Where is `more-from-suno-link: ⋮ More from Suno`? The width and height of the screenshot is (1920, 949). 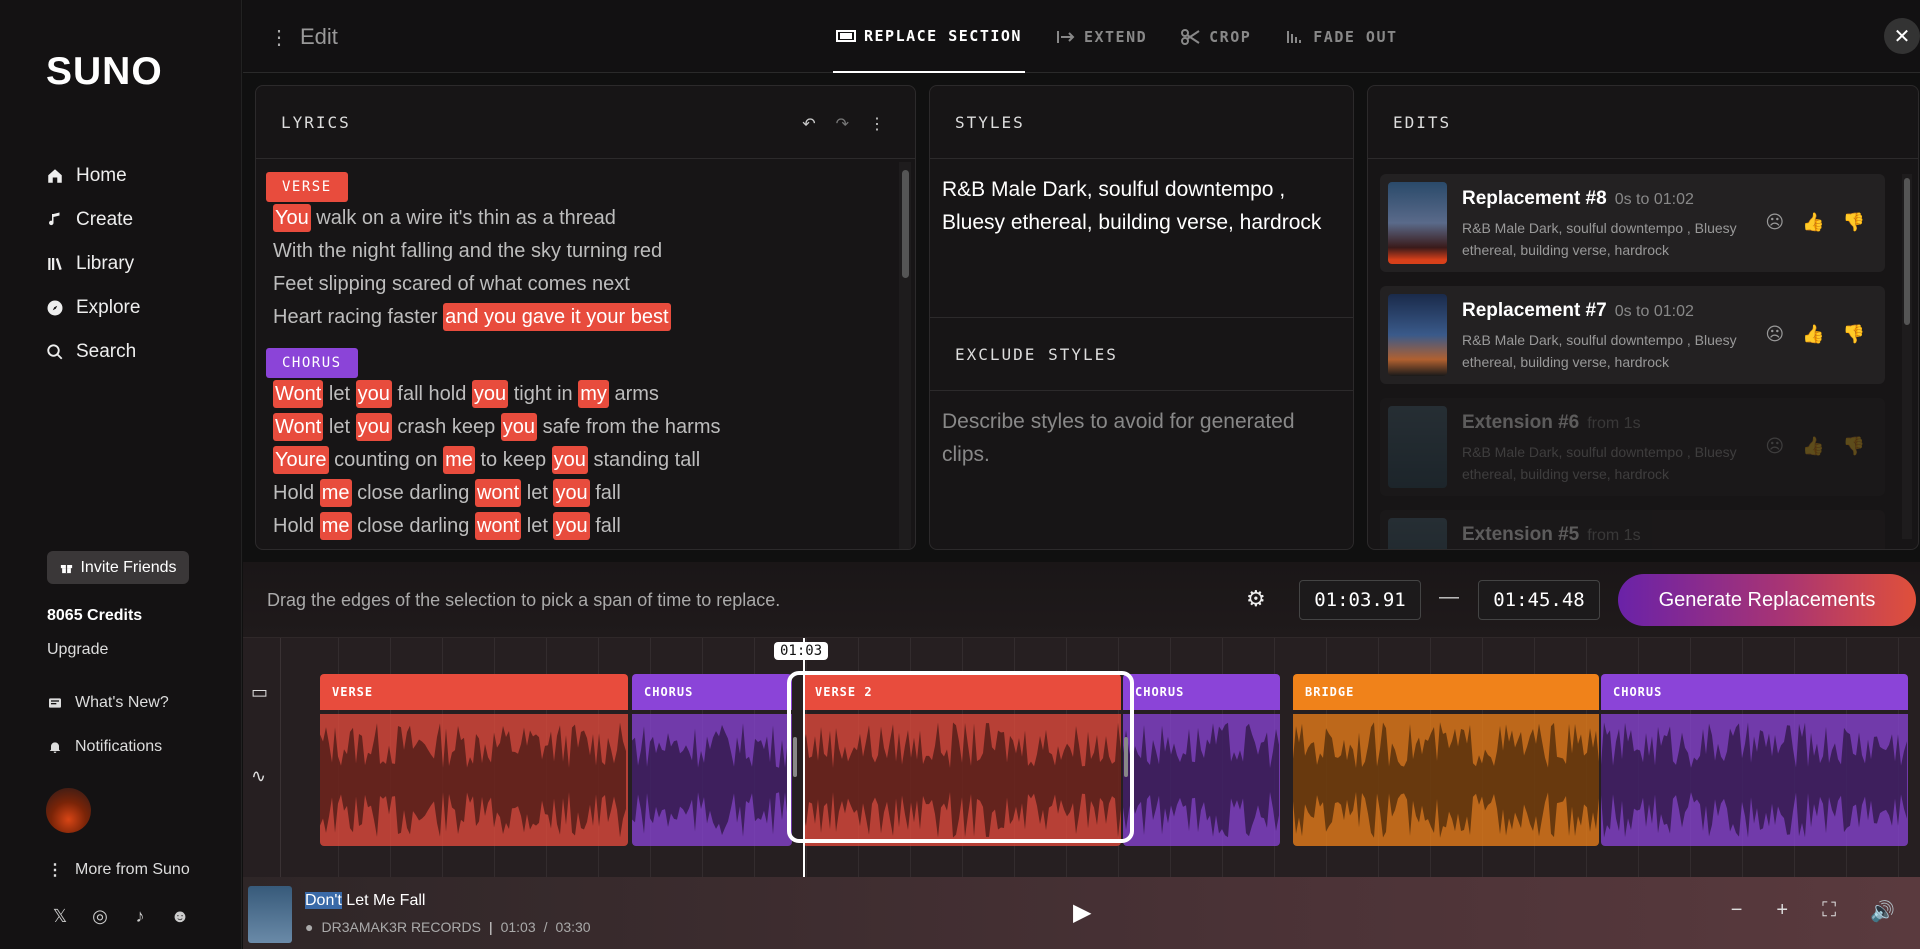
more-from-suno-link: ⋮ More from Suno is located at coordinates (118, 870).